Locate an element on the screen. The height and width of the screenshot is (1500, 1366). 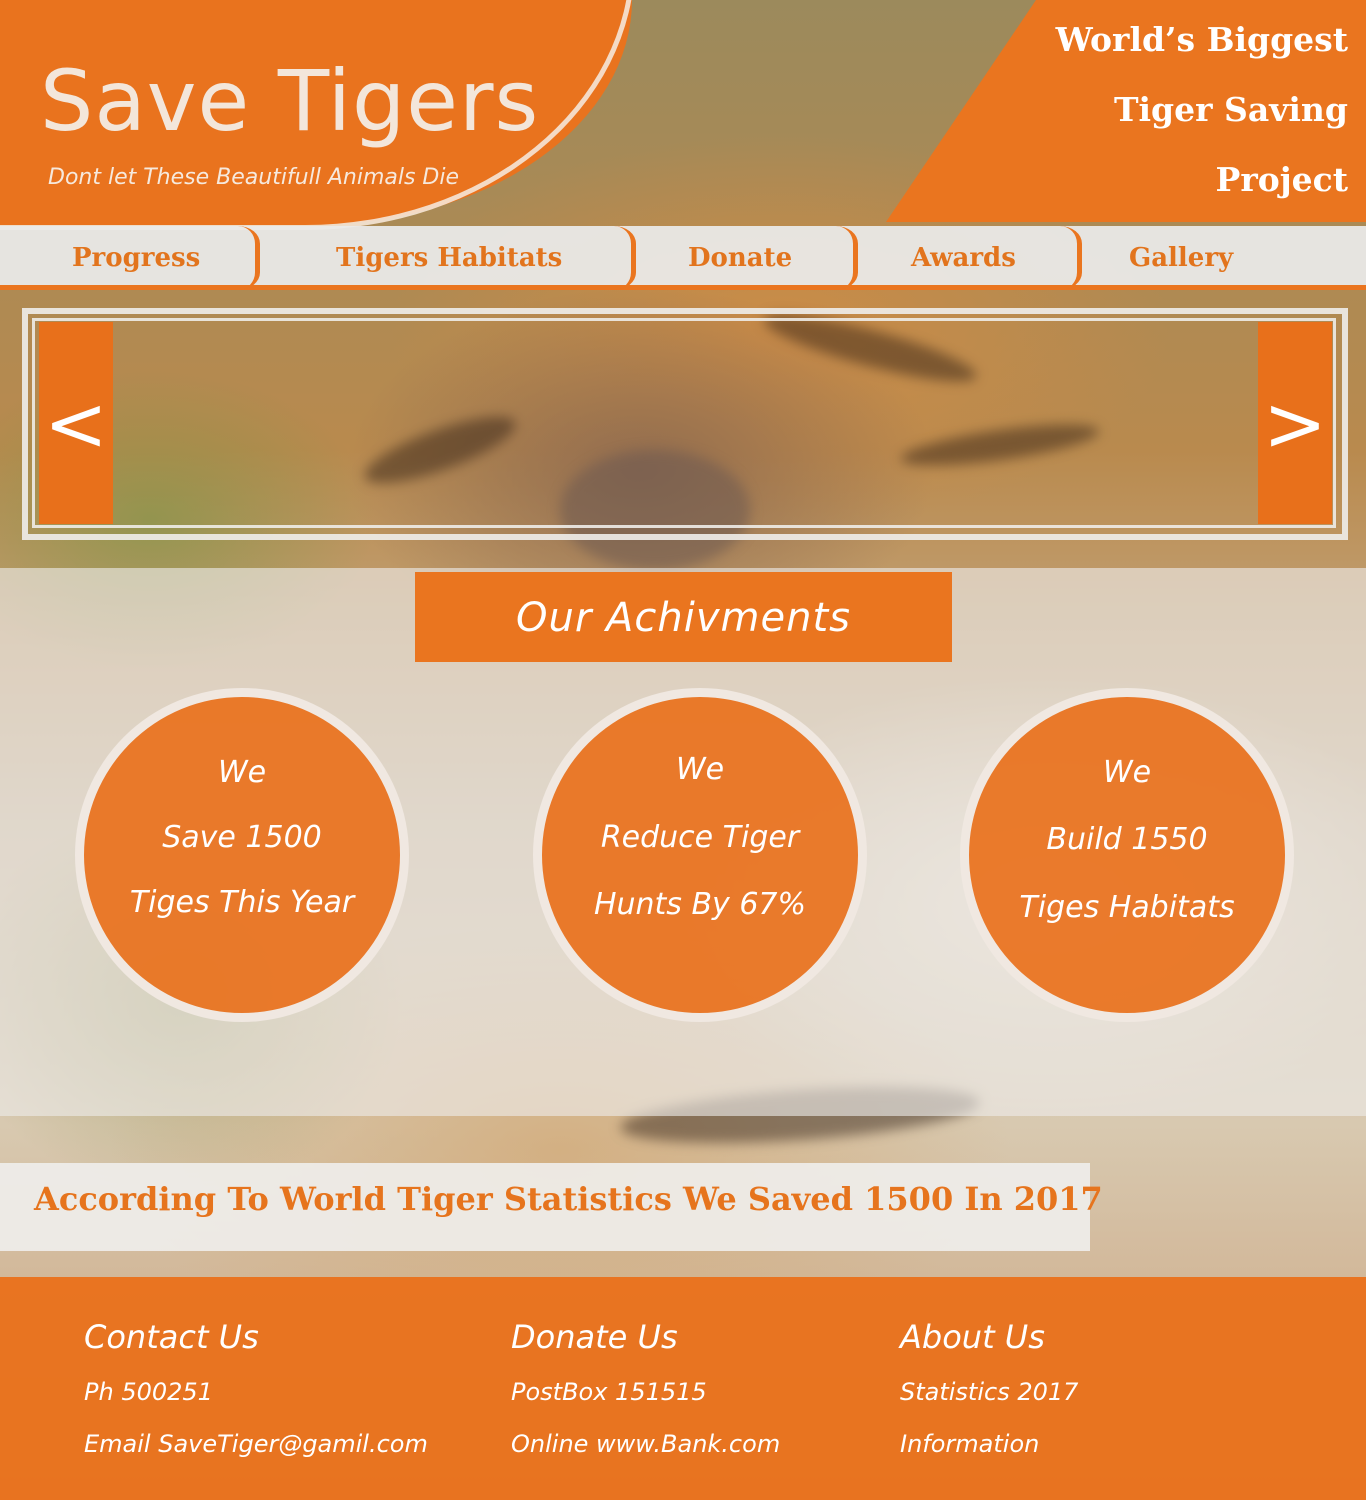
achievement-line: Hunts By 67% is located at coordinates (700, 904).